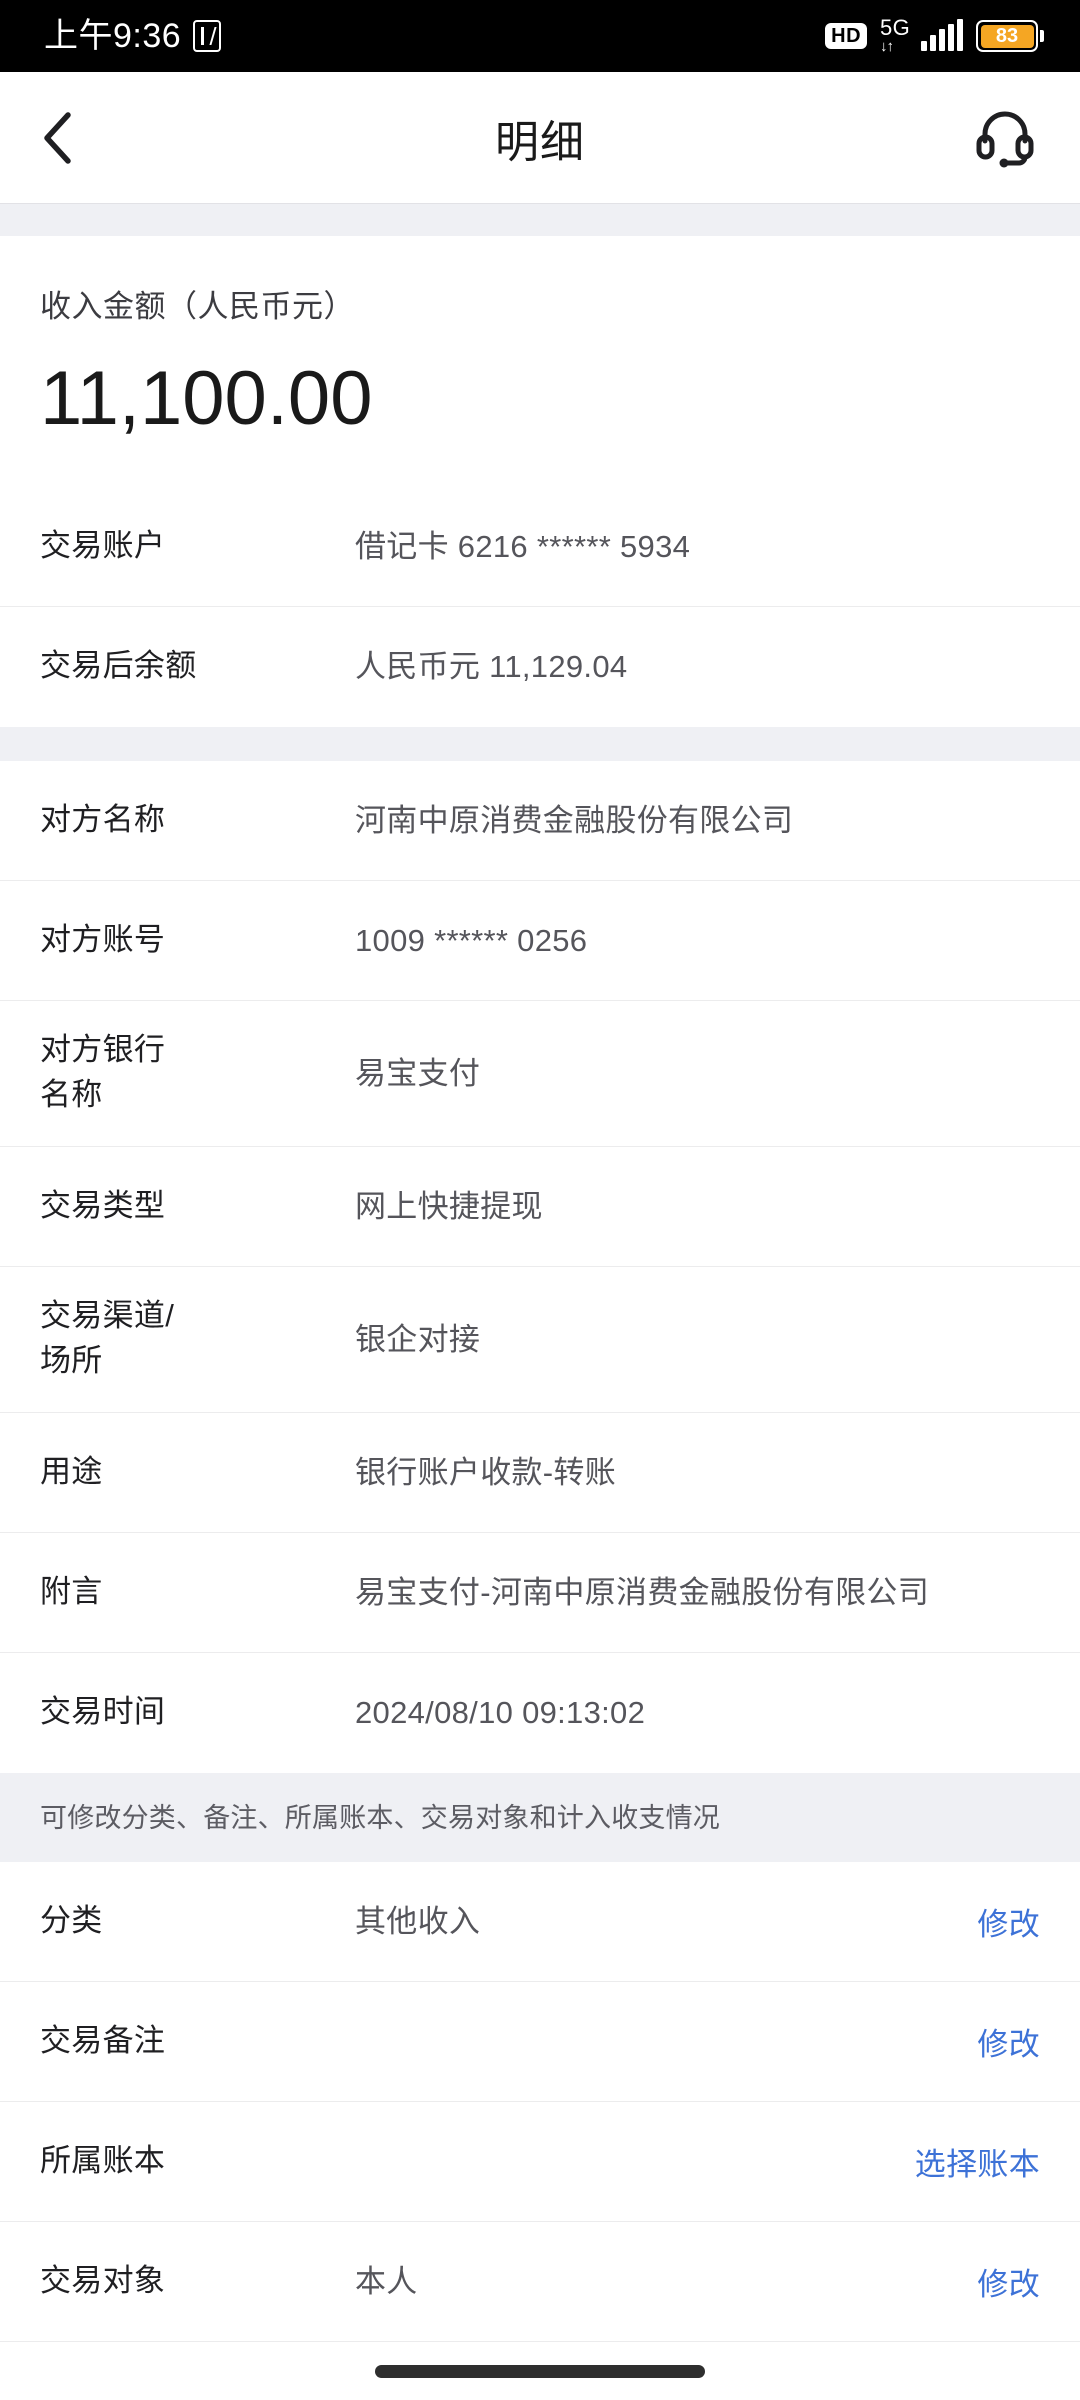  Describe the element at coordinates (1008, 2281) in the screenshot. I see `edit-counterparty-link: 修改` at that location.